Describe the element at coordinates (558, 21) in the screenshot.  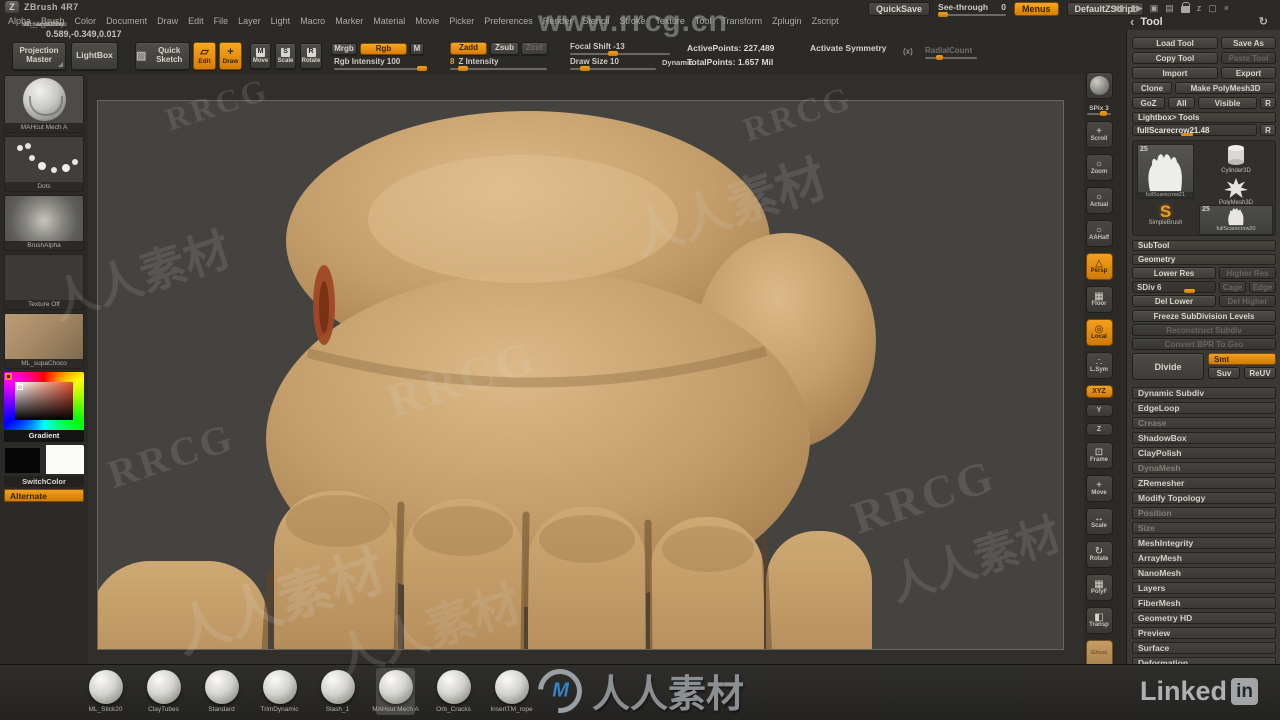
I see `menu-item: Render` at that location.